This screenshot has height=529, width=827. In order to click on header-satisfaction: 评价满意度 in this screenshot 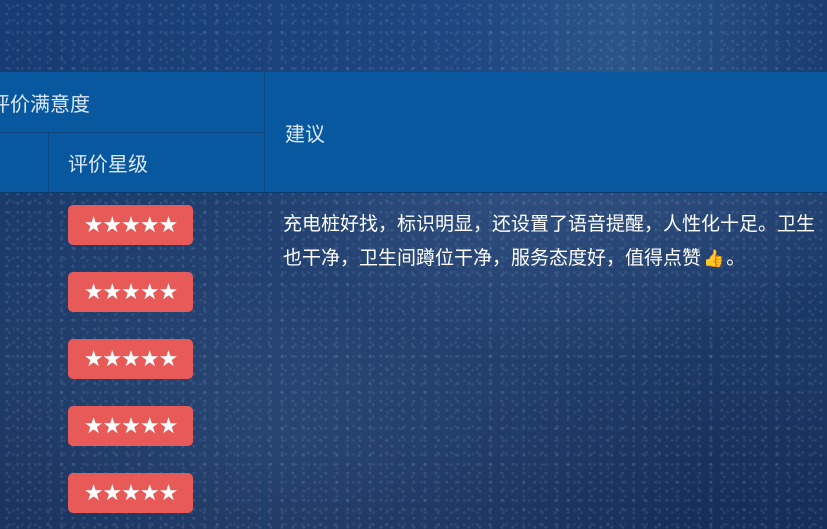, I will do `click(132, 102)`.